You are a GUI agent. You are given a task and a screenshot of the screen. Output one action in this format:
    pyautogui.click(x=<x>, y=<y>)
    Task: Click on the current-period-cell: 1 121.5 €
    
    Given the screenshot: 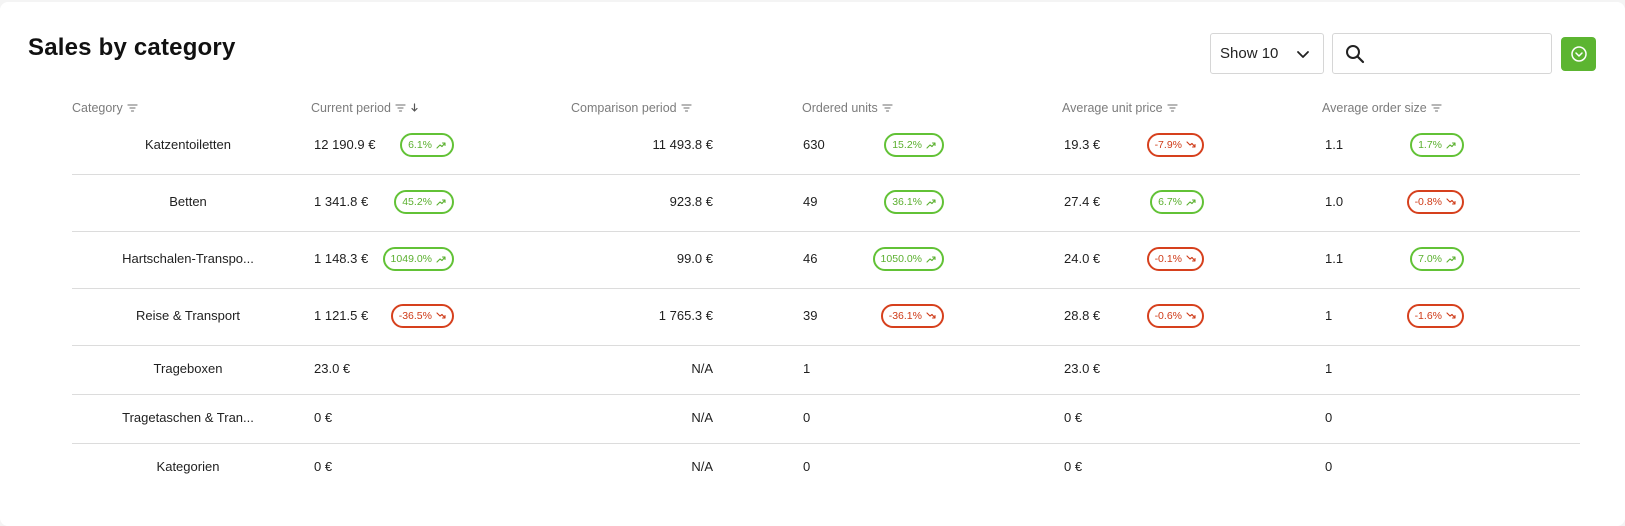 What is the action you would take?
    pyautogui.click(x=341, y=315)
    